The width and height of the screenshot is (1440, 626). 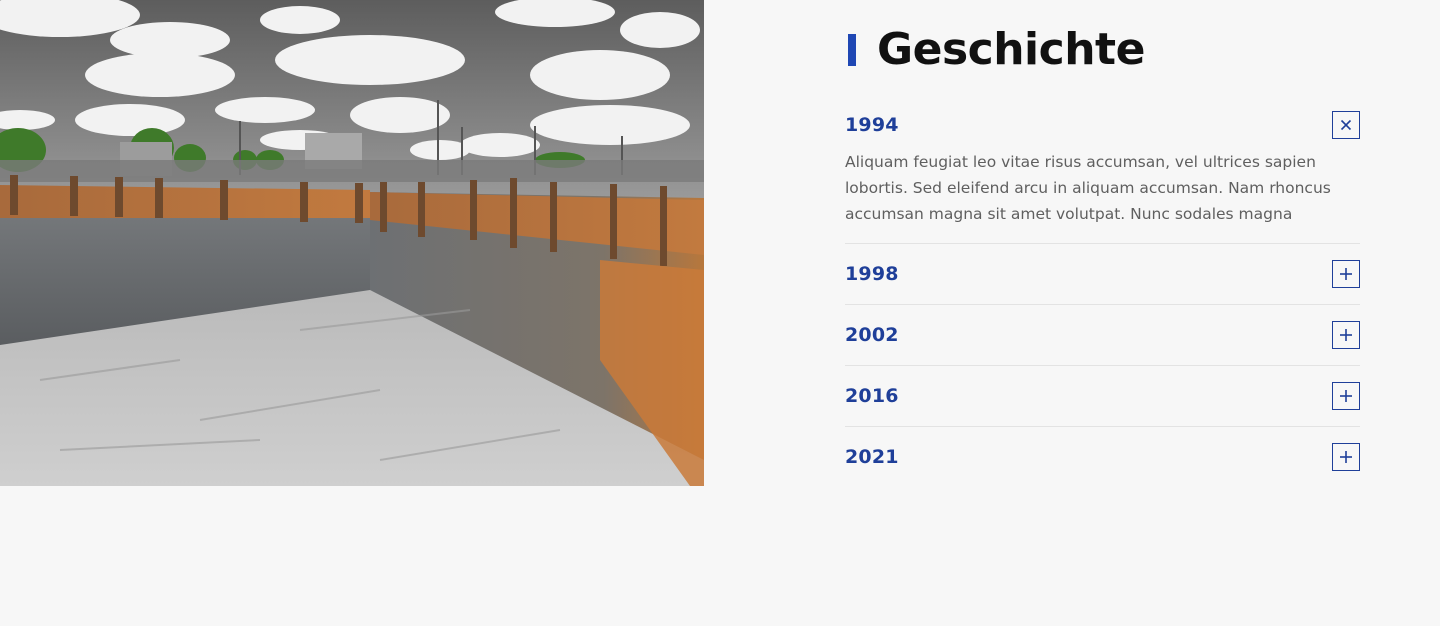 I want to click on close-icon, so click(x=1346, y=125).